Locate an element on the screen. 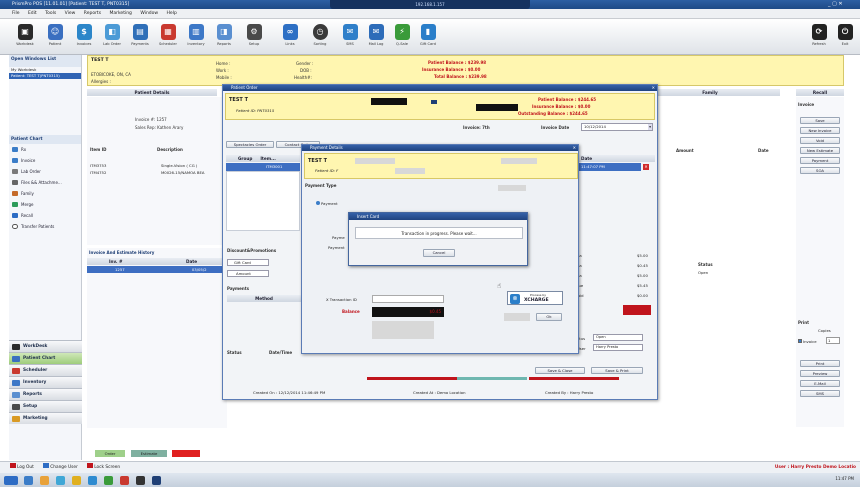 This screenshot has width=860, height=487. menu-edit: Edit is located at coordinates (32, 13).